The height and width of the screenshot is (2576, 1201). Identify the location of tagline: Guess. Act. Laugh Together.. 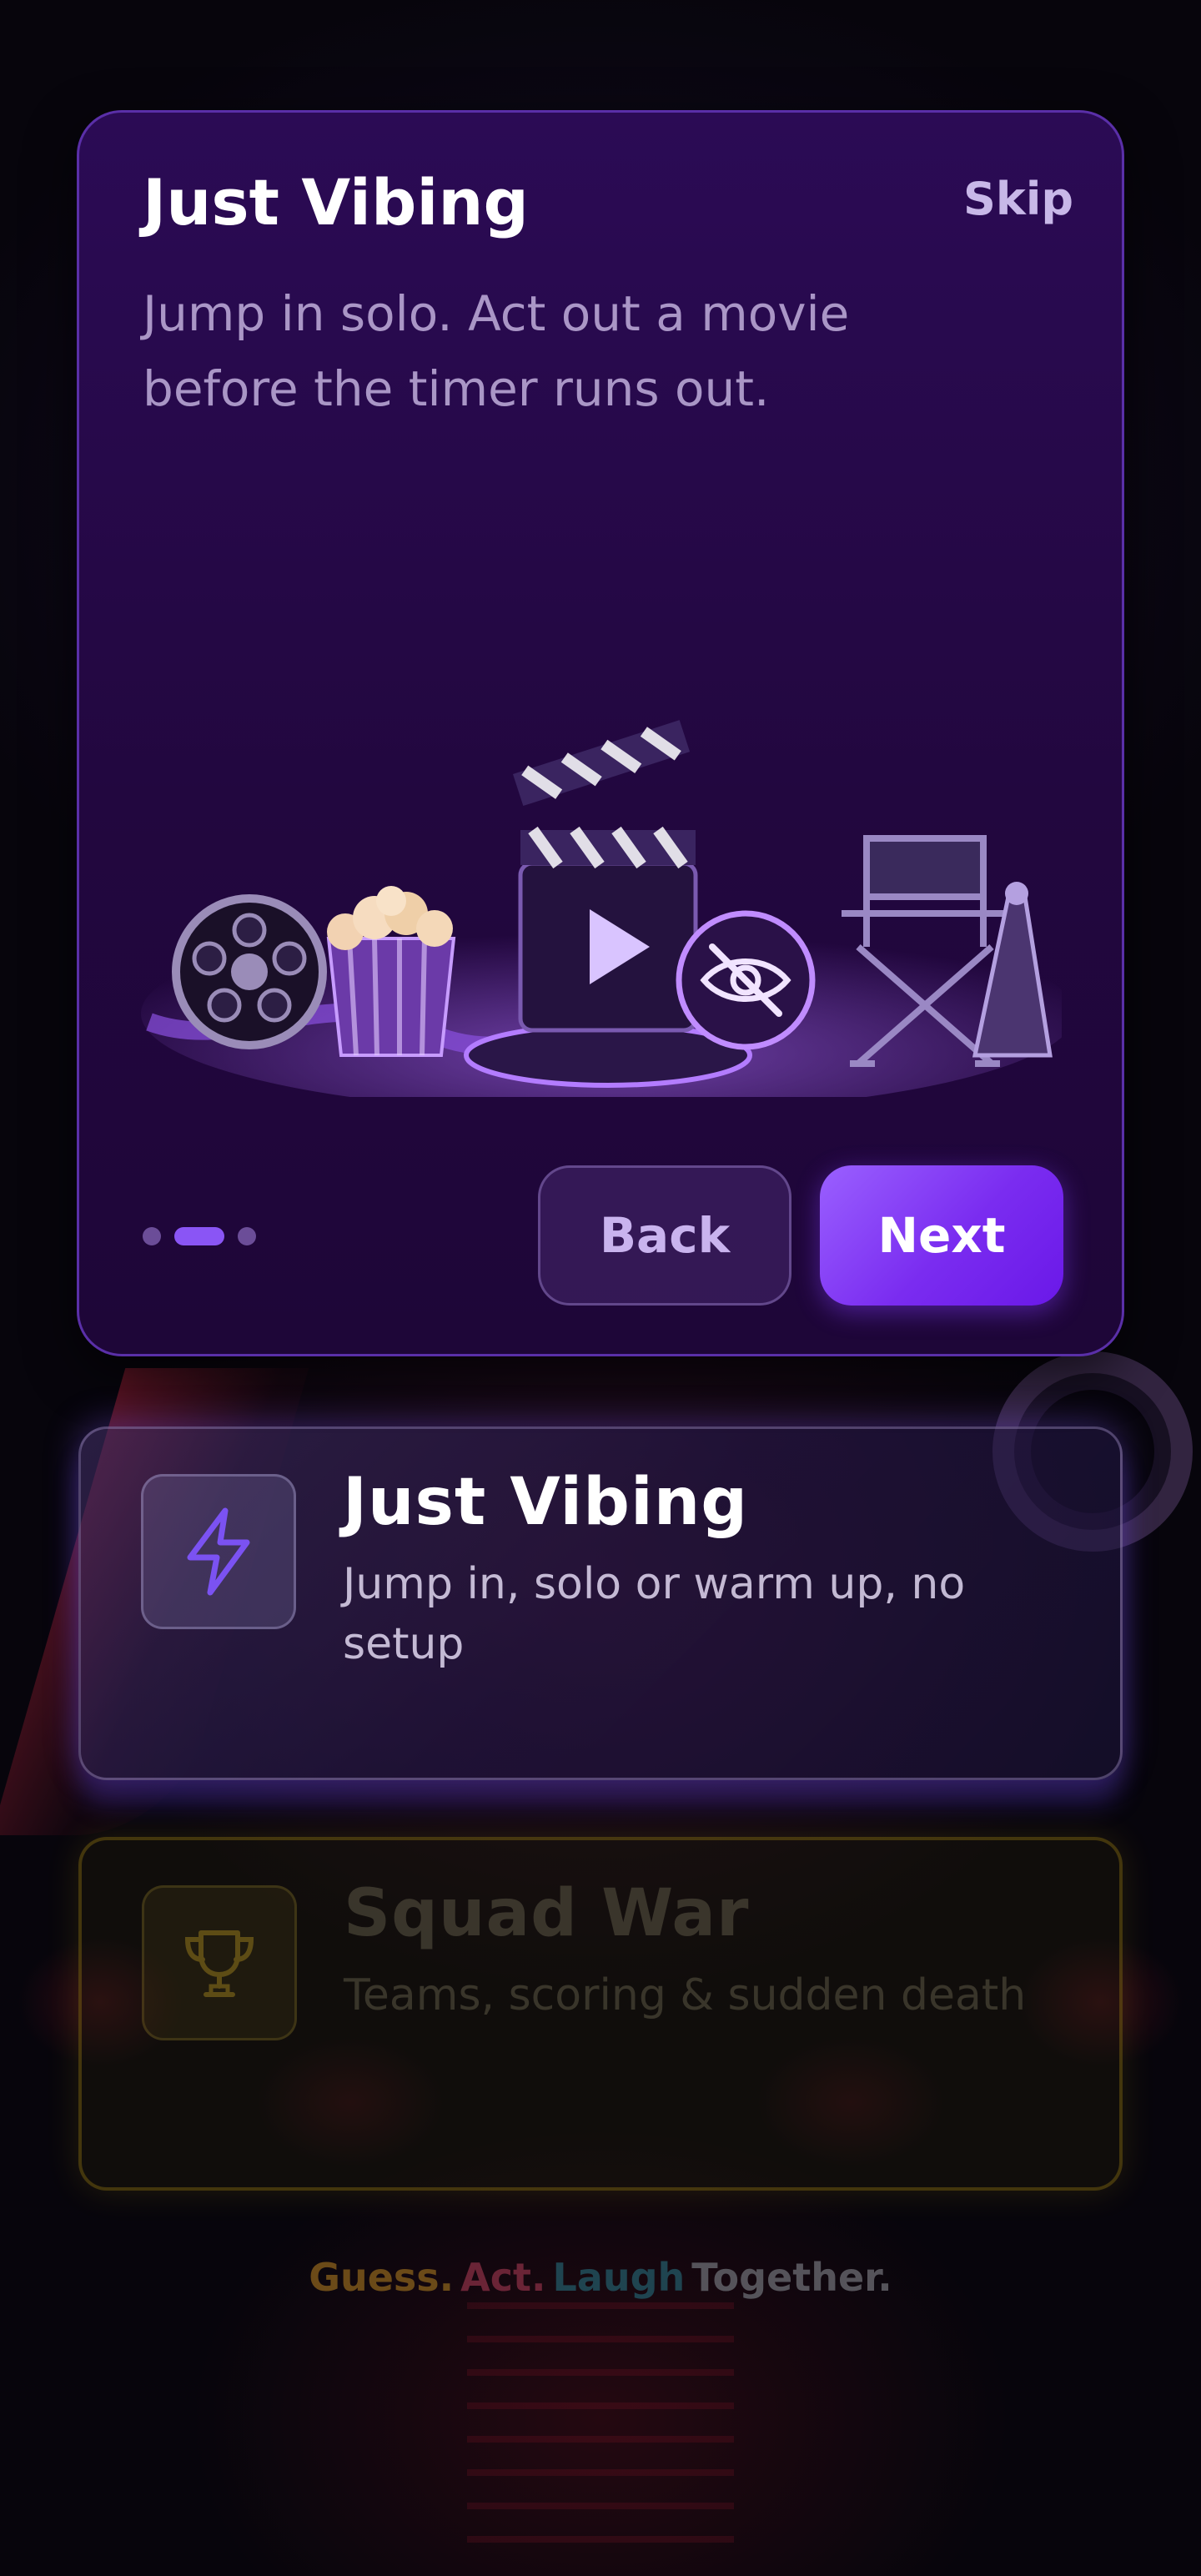
(601, 2277).